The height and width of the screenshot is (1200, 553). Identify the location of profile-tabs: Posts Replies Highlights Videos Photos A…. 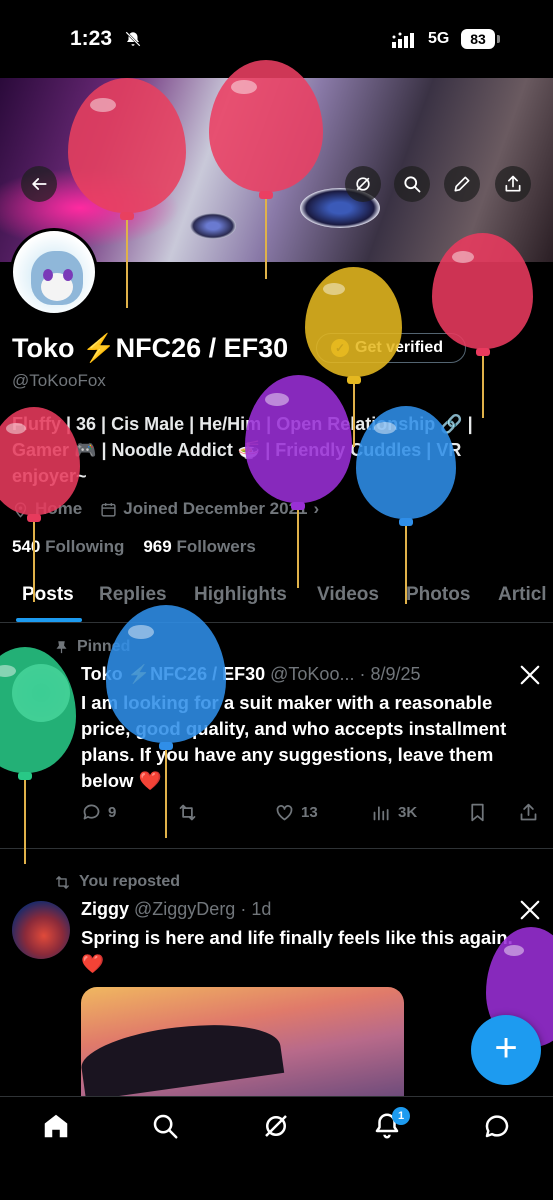
(276, 600).